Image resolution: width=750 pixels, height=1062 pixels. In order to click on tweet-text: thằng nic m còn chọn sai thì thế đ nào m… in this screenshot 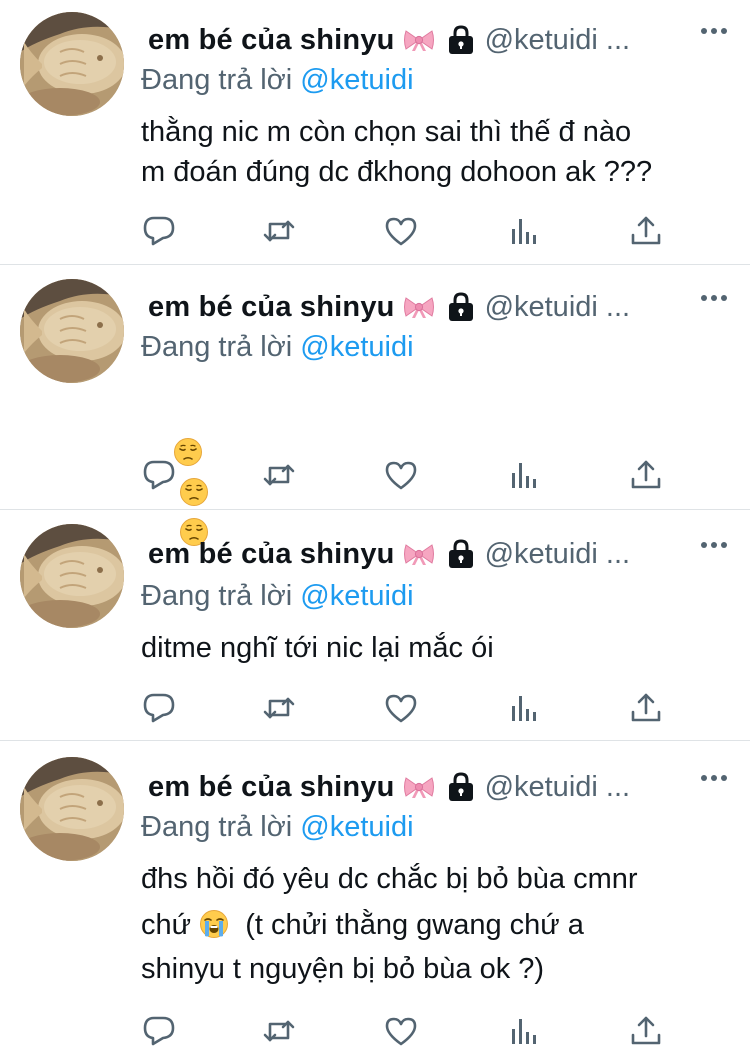, I will do `click(397, 152)`.